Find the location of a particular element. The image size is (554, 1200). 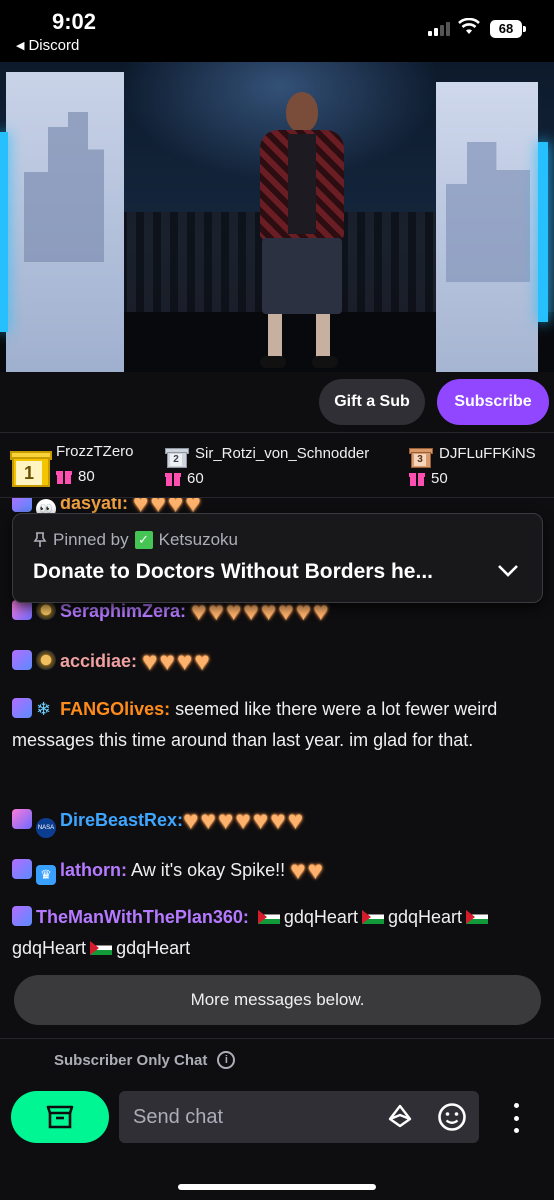

chat-text: Aw it's okay Spike!! is located at coordinates (208, 870).